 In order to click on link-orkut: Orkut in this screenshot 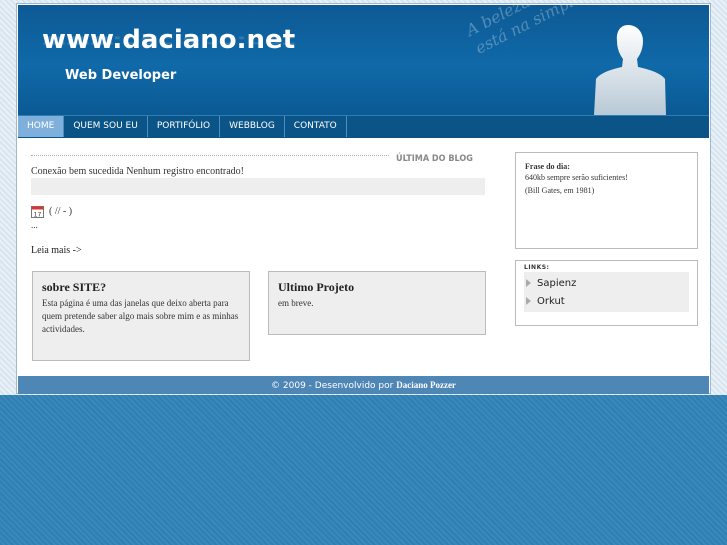, I will do `click(606, 301)`.